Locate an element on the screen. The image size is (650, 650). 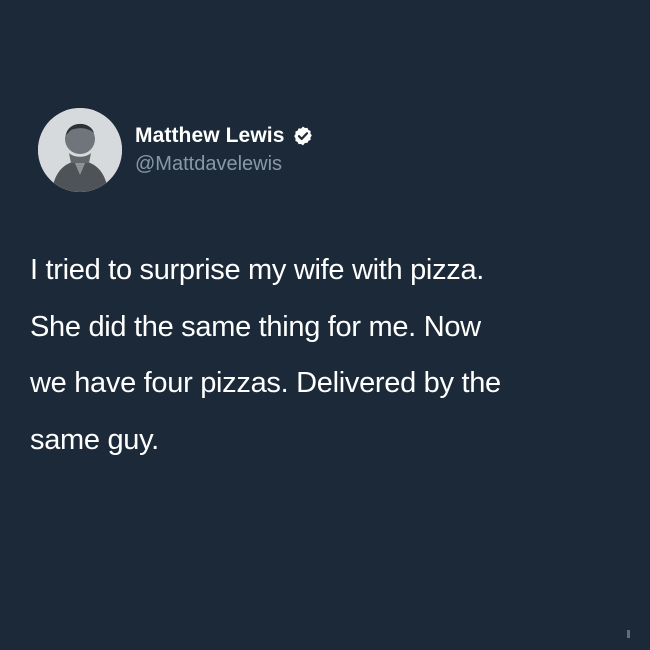
author-identity: Matthew Lewis @Mattdavelewis is located at coordinates (224, 148).